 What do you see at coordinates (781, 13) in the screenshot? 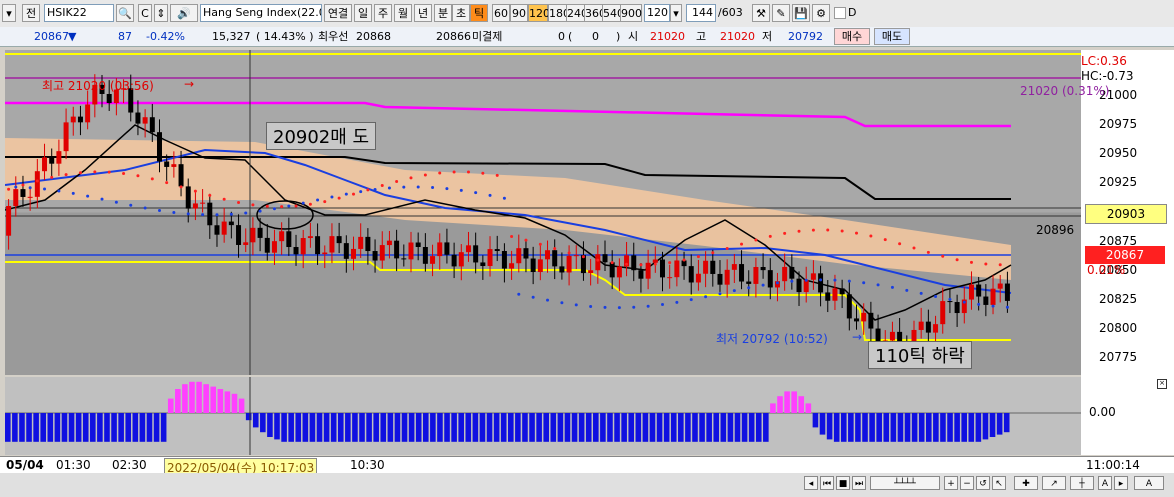
I see `tools-icon: ✎` at bounding box center [781, 13].